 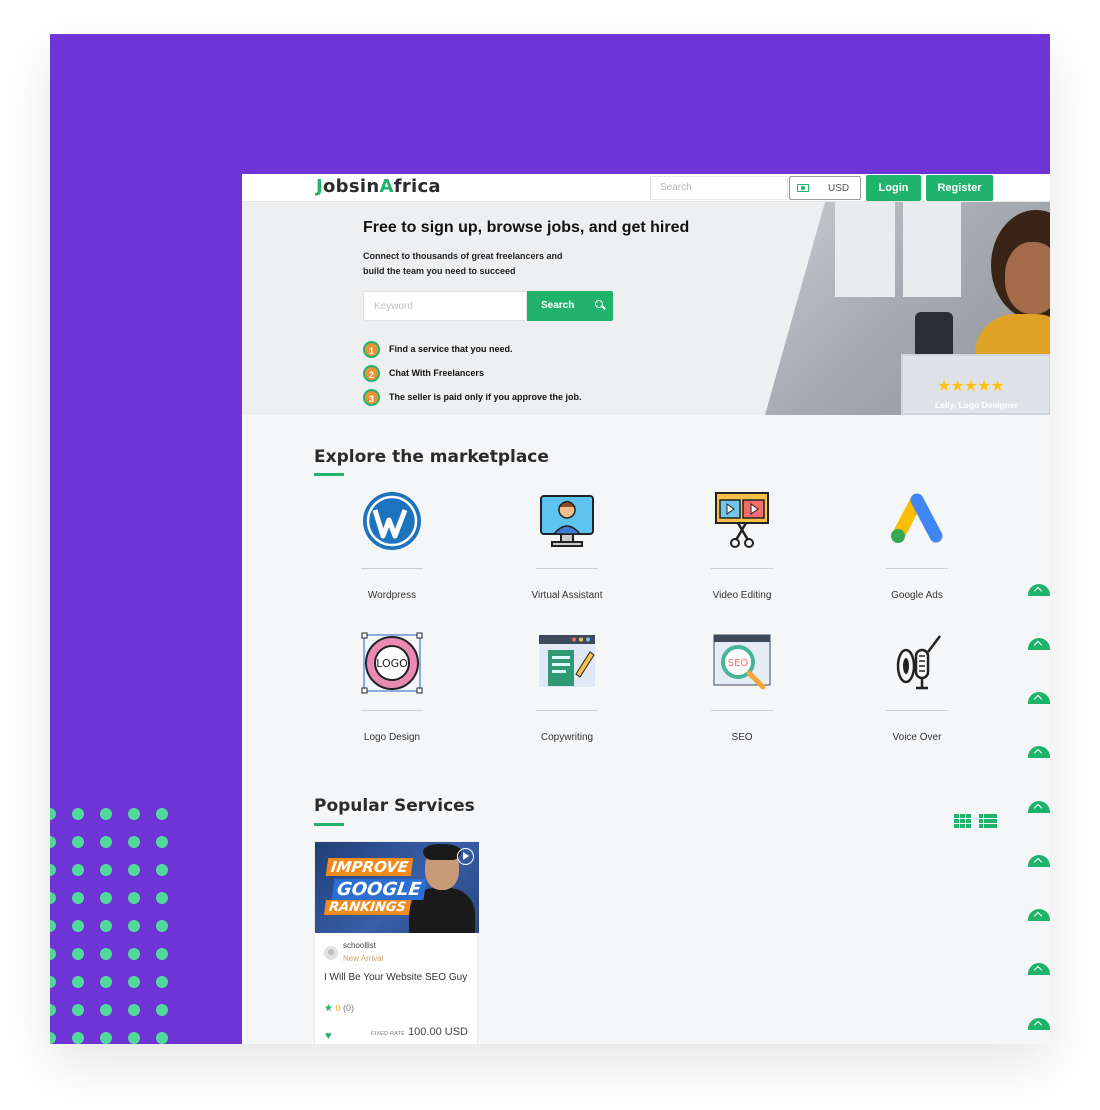 What do you see at coordinates (865, 249) in the screenshot?
I see `office-window` at bounding box center [865, 249].